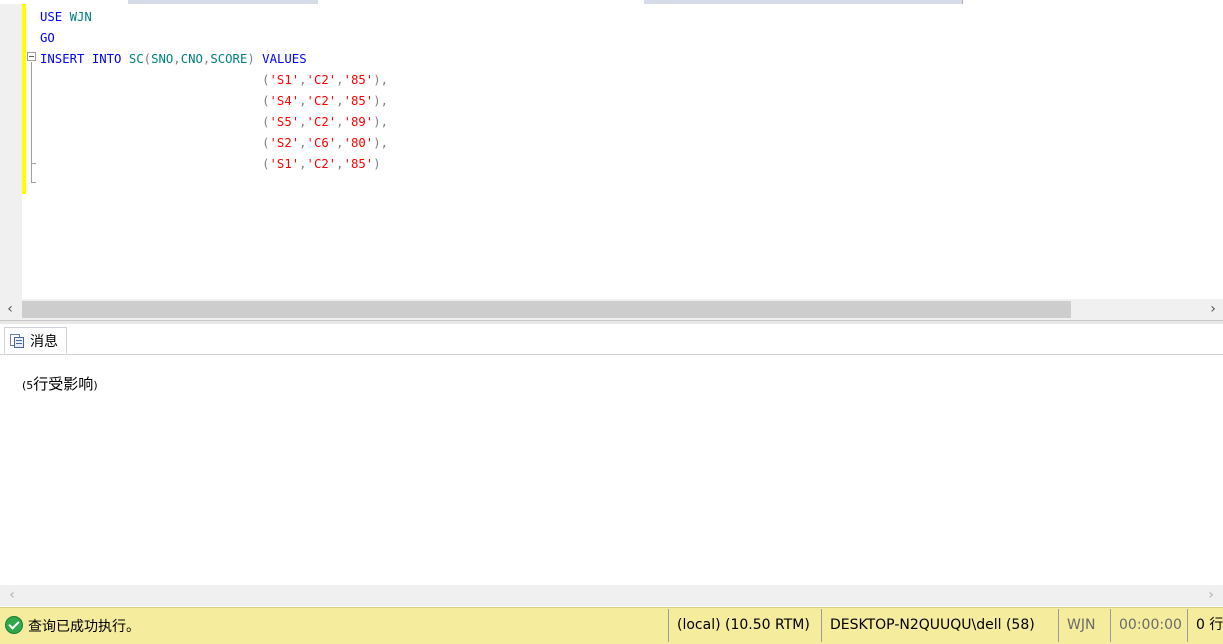 The height and width of the screenshot is (644, 1223). Describe the element at coordinates (1076, 625) in the screenshot. I see `status-database: WJN` at that location.